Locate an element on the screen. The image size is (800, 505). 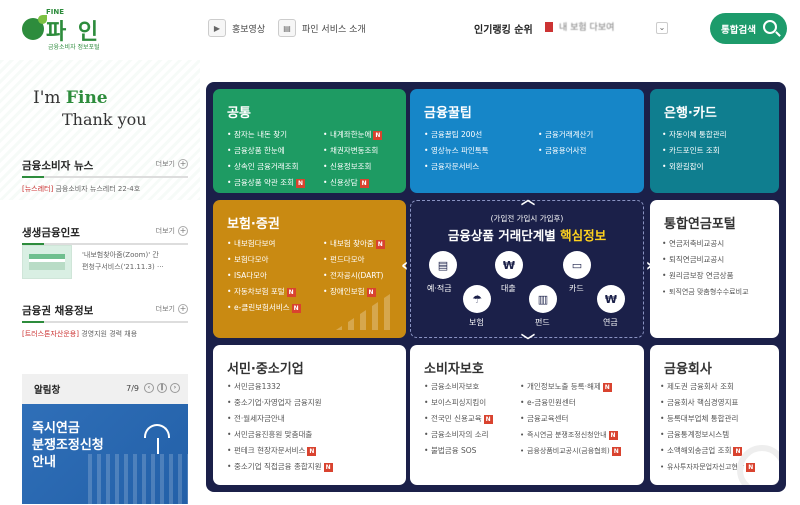
card-insurance-link: 펀드다모아 is located at coordinates (354, 260).